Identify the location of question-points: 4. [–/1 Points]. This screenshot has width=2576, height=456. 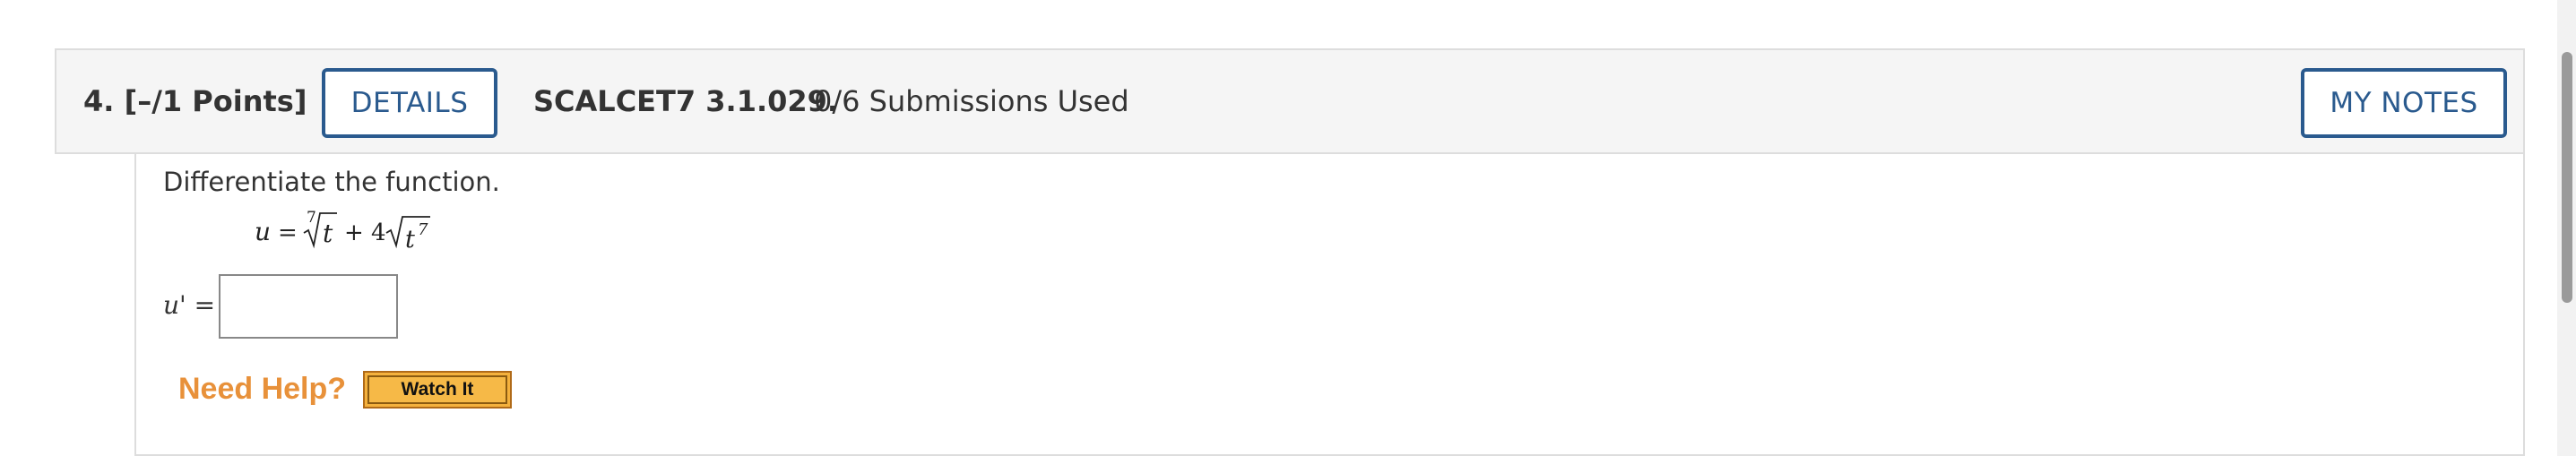
(195, 101).